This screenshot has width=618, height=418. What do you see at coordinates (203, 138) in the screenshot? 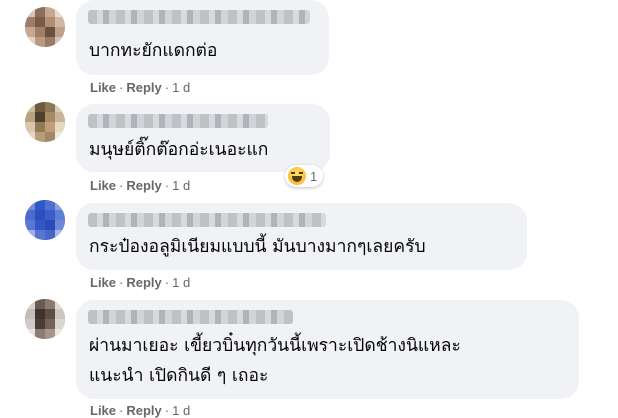
I see `comment-bubble: มนุษย์ติ๊กต๊อกอ่ะเนอะแก` at bounding box center [203, 138].